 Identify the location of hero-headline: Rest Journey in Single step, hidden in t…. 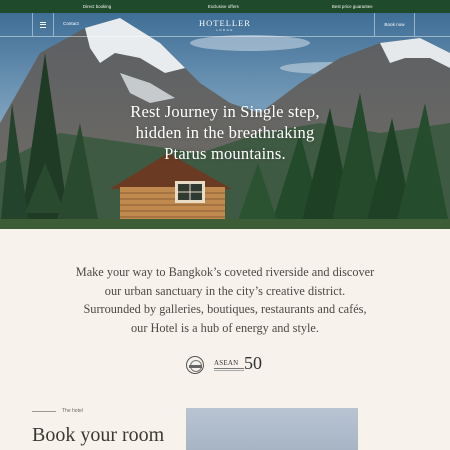
(225, 132).